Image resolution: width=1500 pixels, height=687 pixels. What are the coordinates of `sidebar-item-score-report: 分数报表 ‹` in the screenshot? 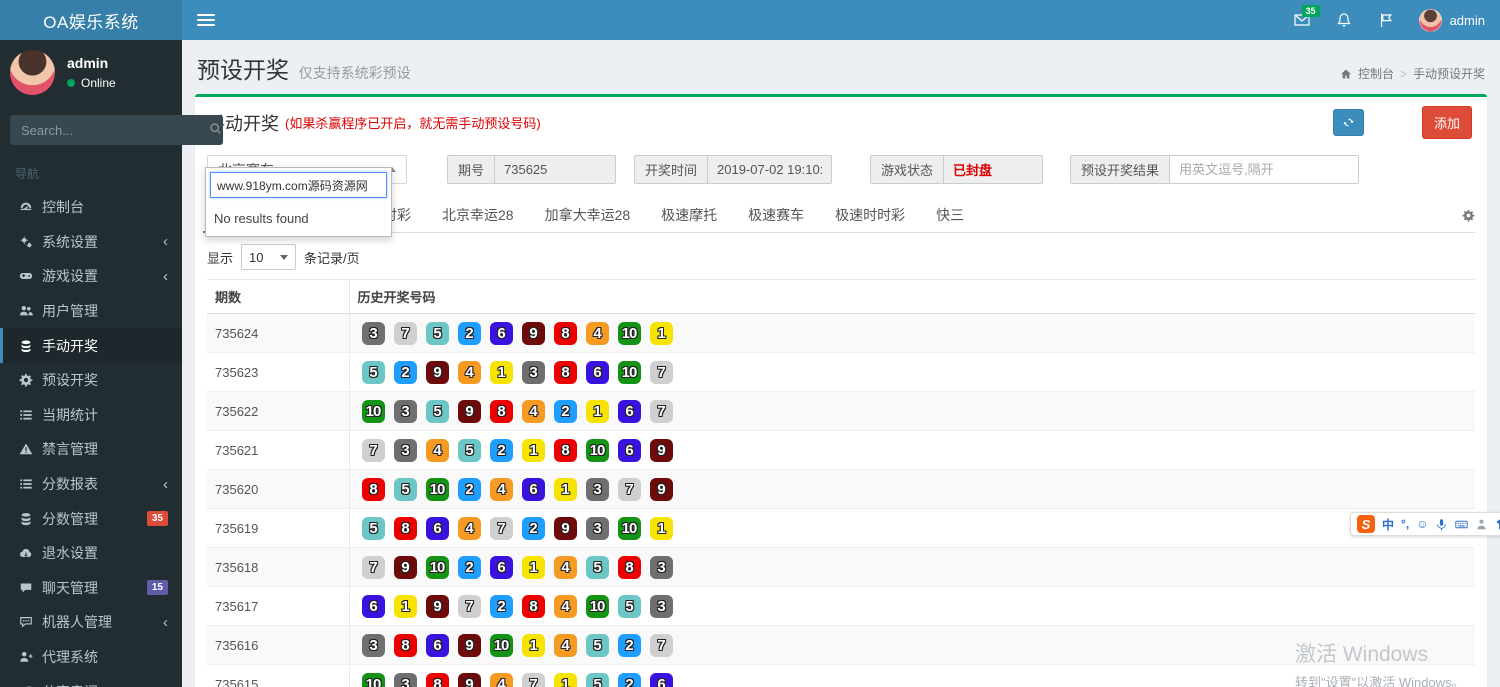 It's located at (91, 484).